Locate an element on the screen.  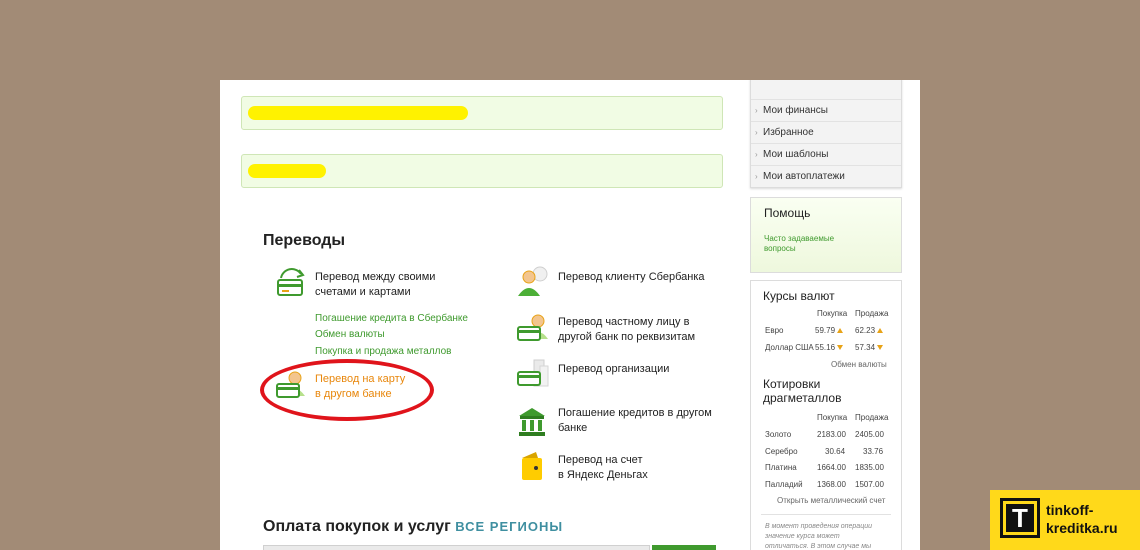
metals-header-sell: Продажа is located at coordinates (872, 417).